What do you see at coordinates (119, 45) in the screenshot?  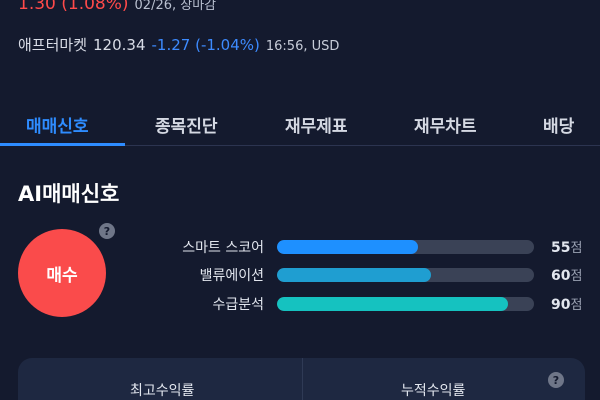 I see `after-market-price: 120.34` at bounding box center [119, 45].